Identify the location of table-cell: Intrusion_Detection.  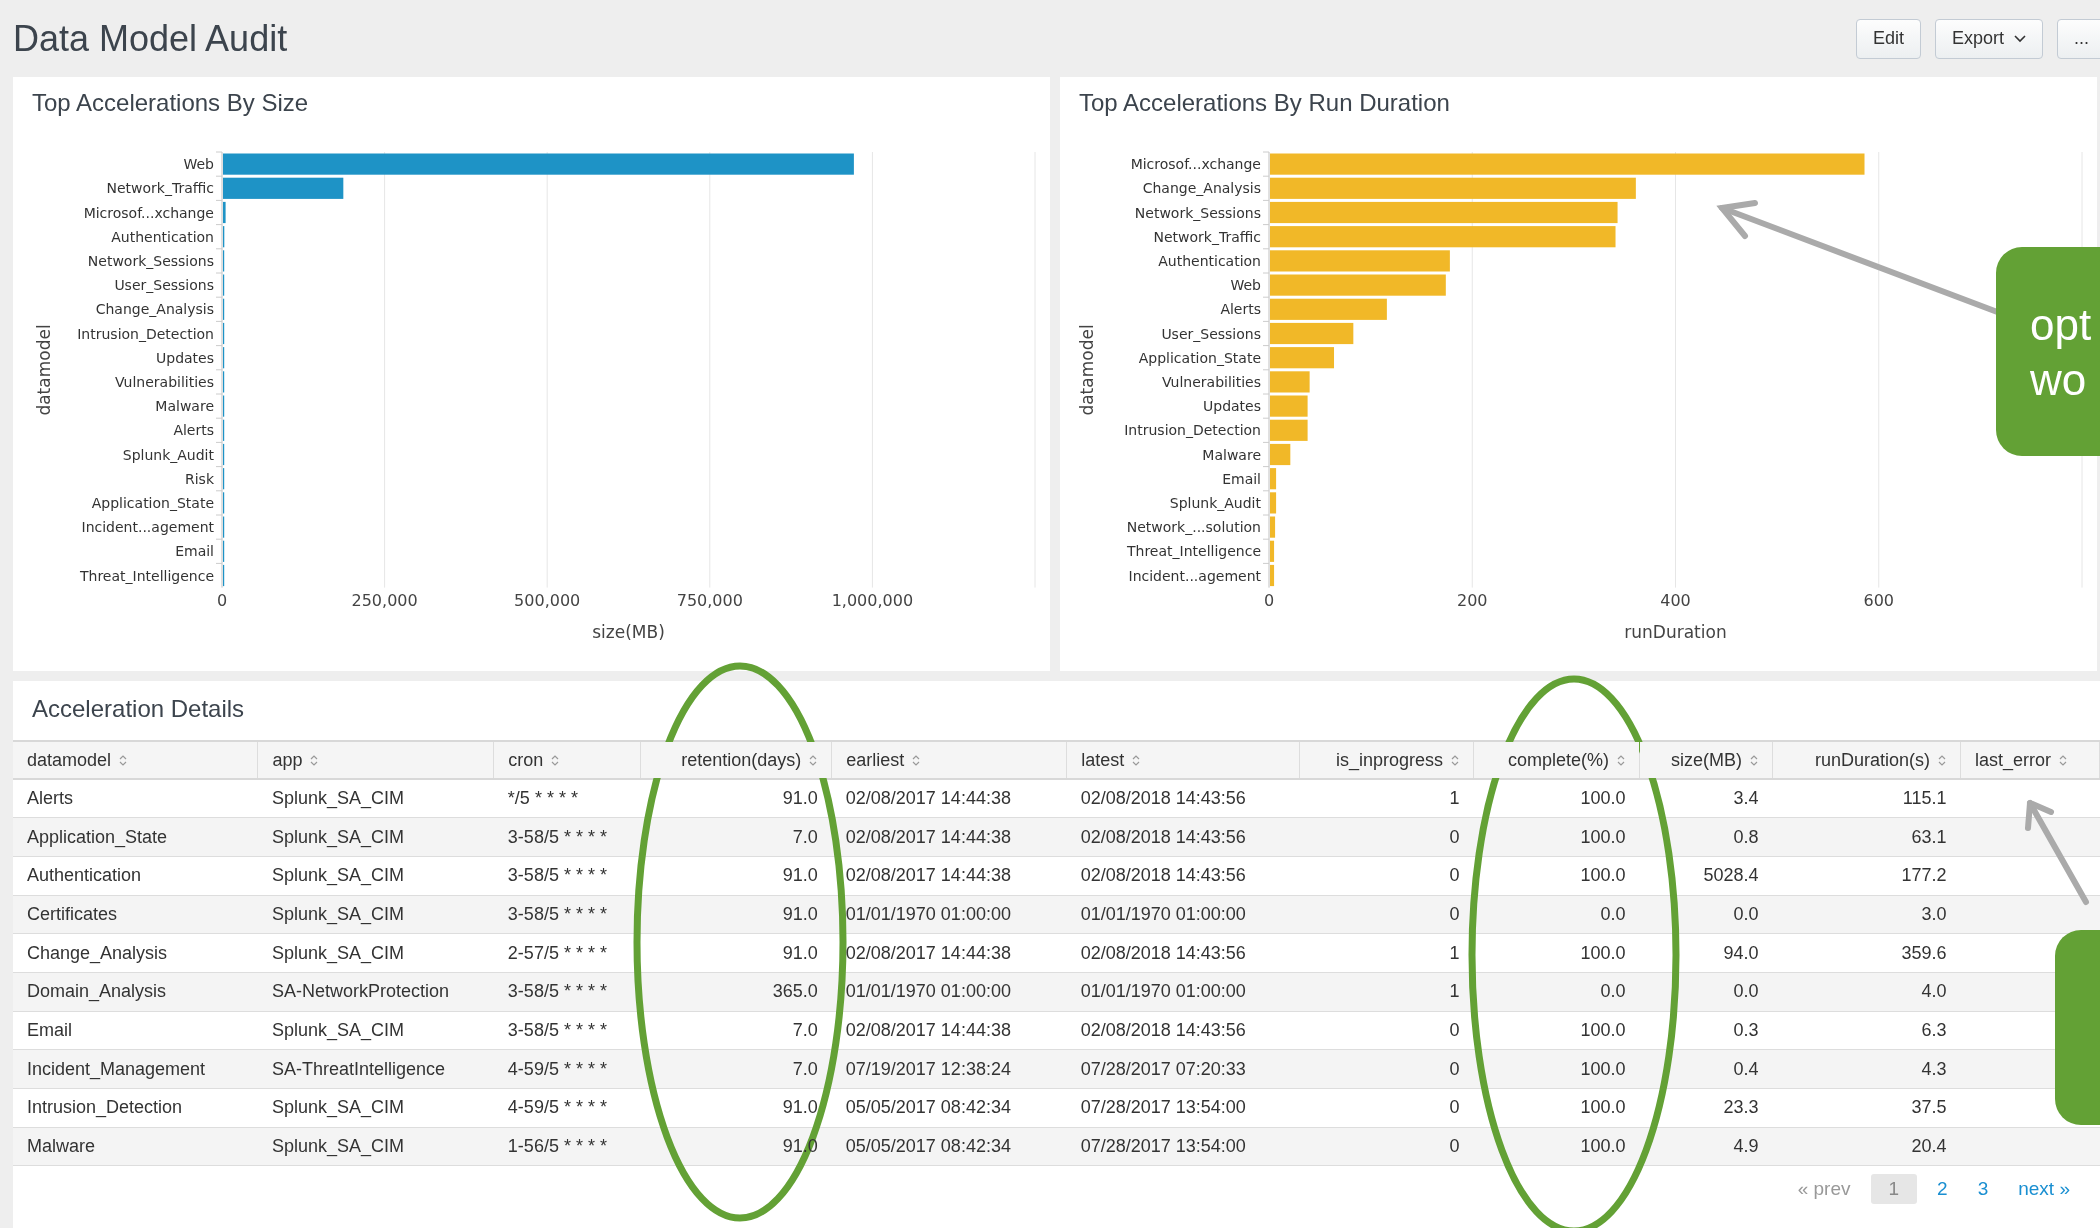
(105, 1107).